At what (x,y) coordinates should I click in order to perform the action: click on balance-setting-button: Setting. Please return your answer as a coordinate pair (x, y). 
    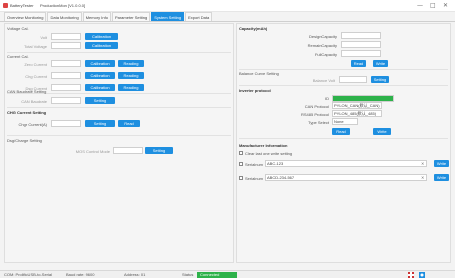
    Looking at the image, I should click on (380, 79).